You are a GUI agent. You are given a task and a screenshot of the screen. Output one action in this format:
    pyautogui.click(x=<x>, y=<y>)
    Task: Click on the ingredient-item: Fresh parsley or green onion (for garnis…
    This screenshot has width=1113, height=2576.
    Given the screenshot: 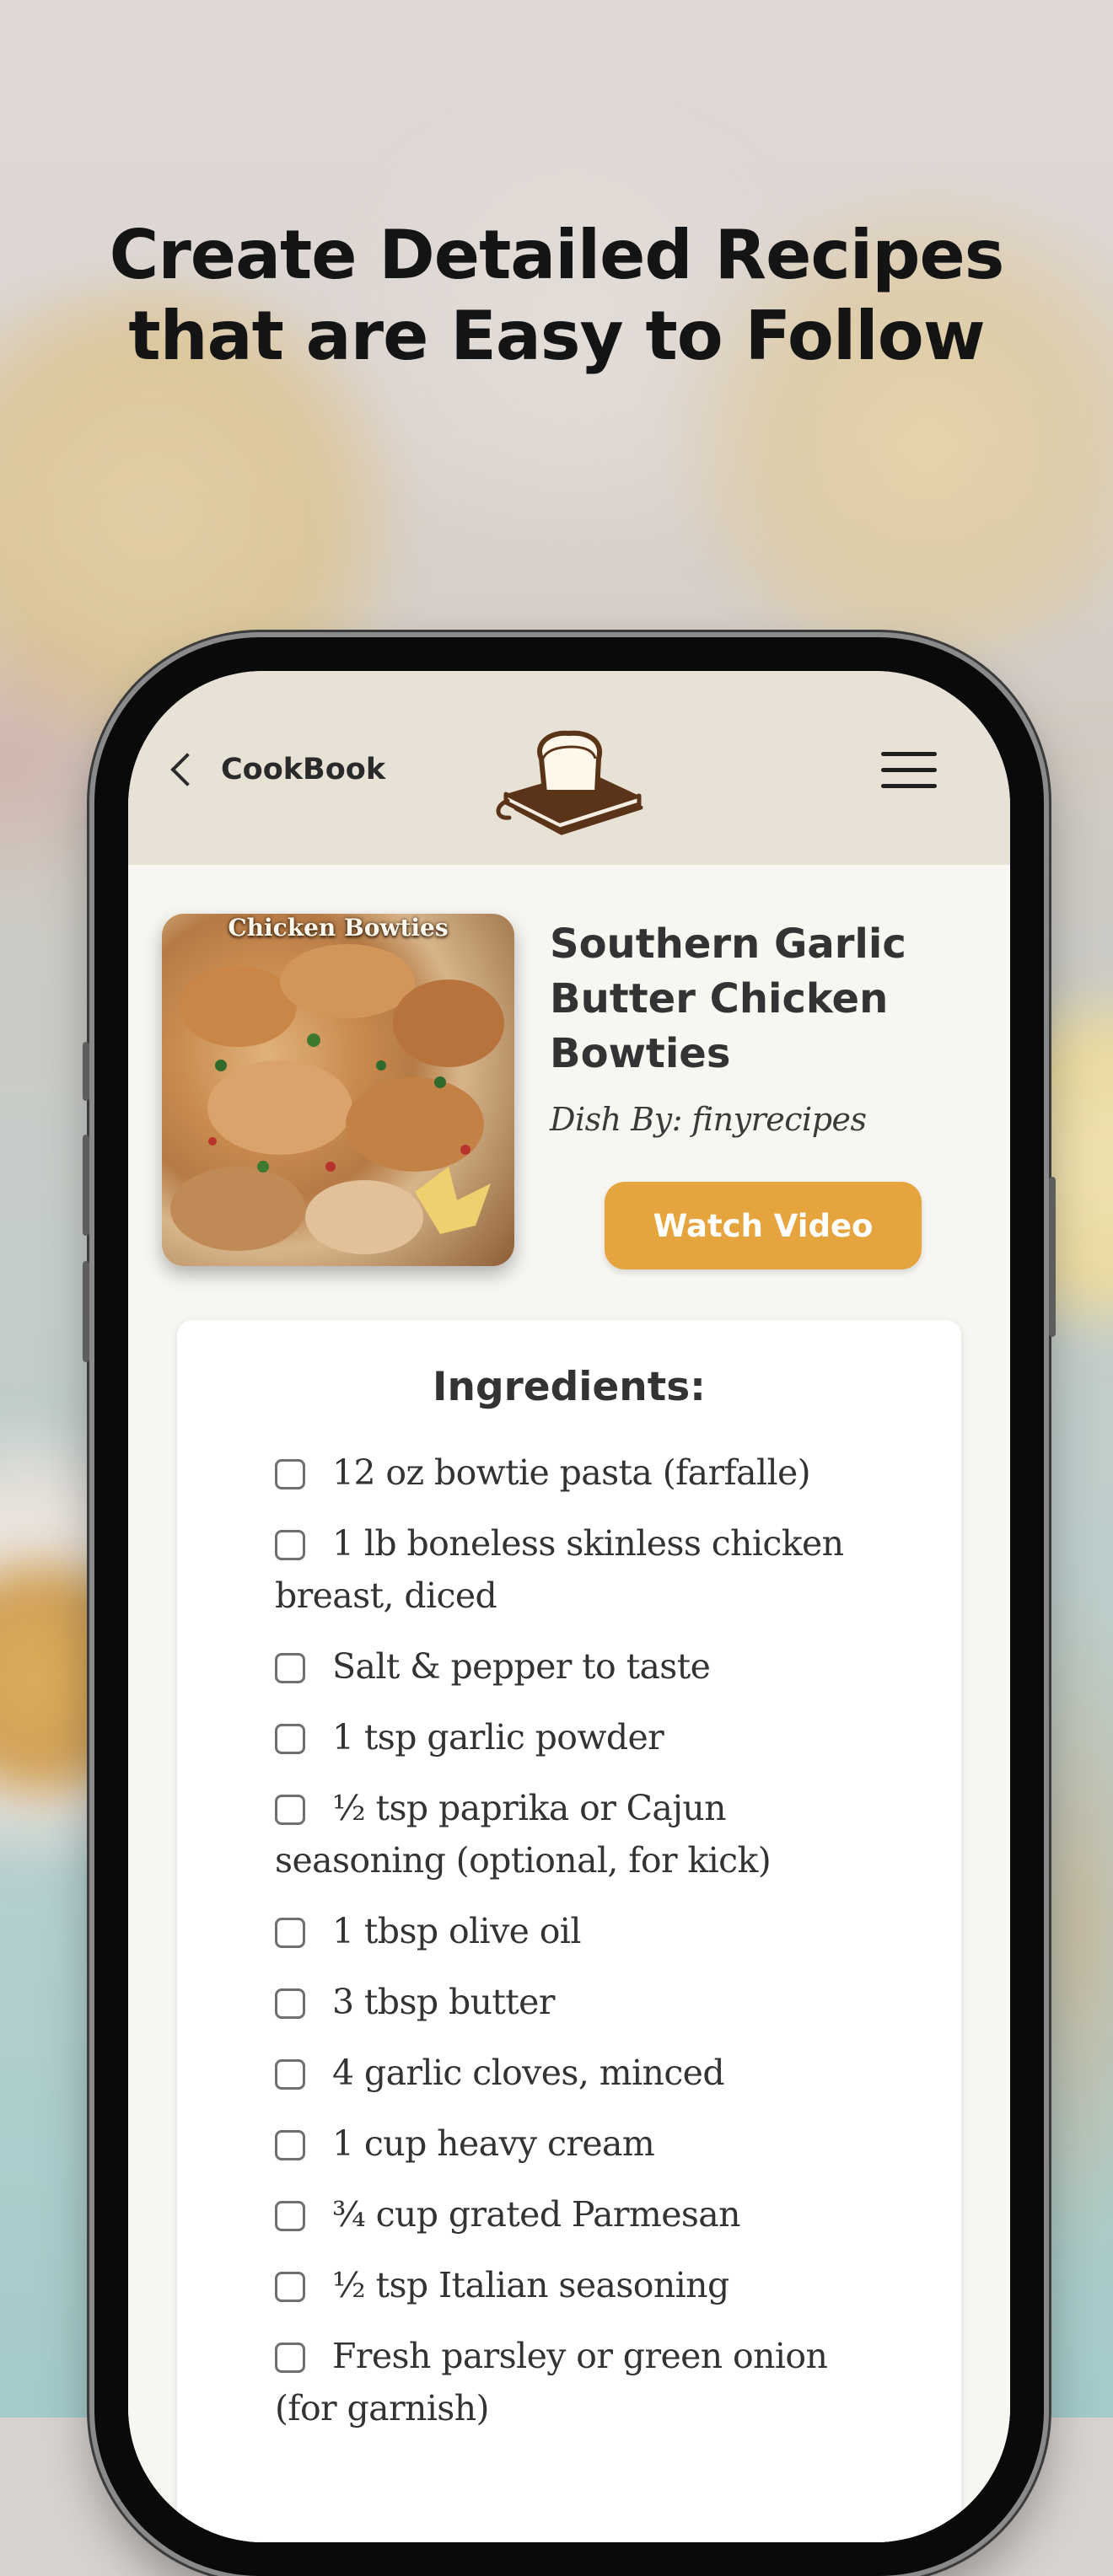 What is the action you would take?
    pyautogui.click(x=578, y=2382)
    